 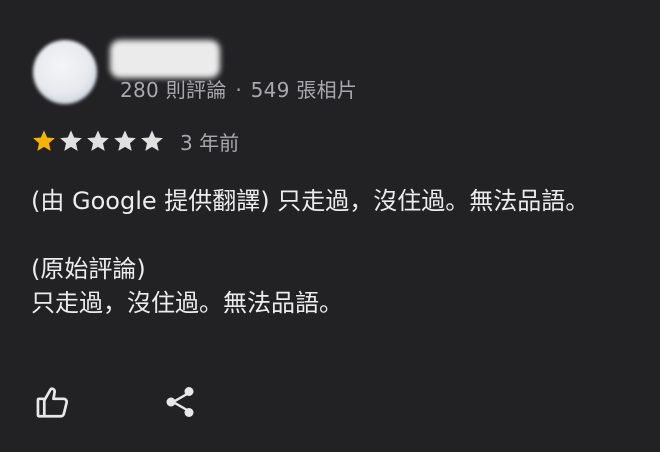 I want to click on share-button, so click(x=180, y=402).